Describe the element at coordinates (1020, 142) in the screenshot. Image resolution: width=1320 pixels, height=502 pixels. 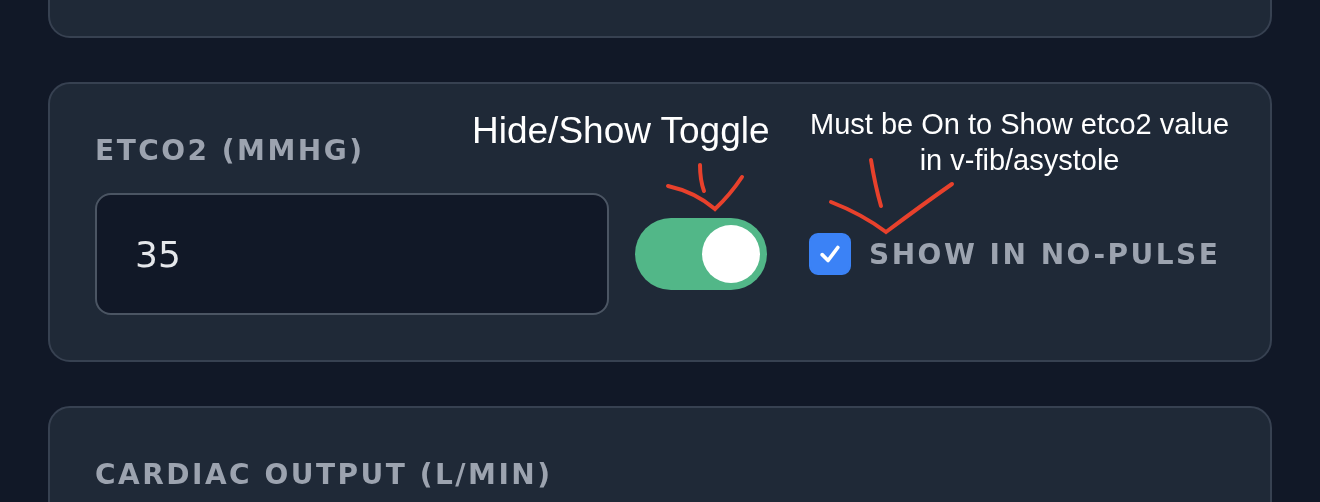
I see `annotation-text: Must be On to Show etco2 value in v-fib/asystole` at that location.